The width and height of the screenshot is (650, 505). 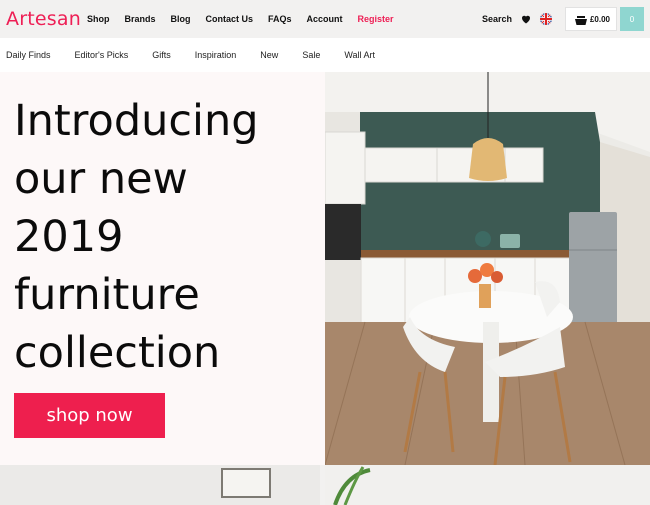 I want to click on tile-image-right, so click(x=487, y=485).